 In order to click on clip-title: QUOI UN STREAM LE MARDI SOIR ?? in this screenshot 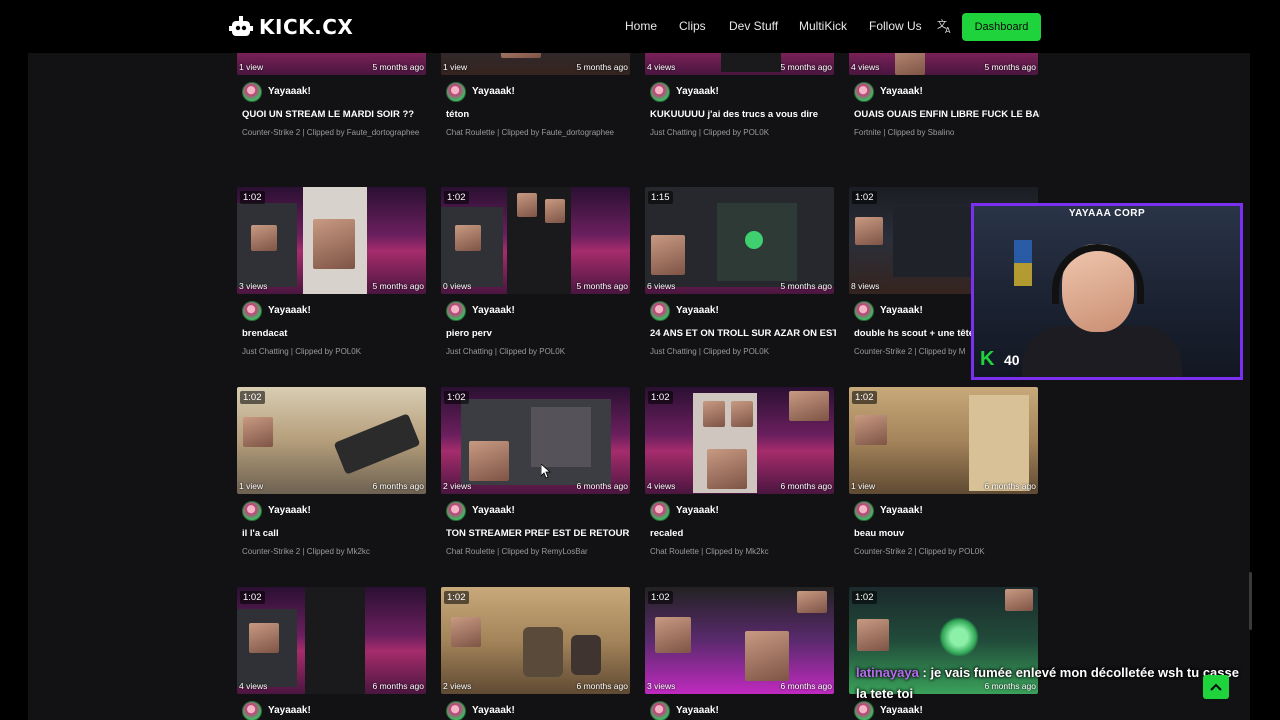, I will do `click(335, 114)`.